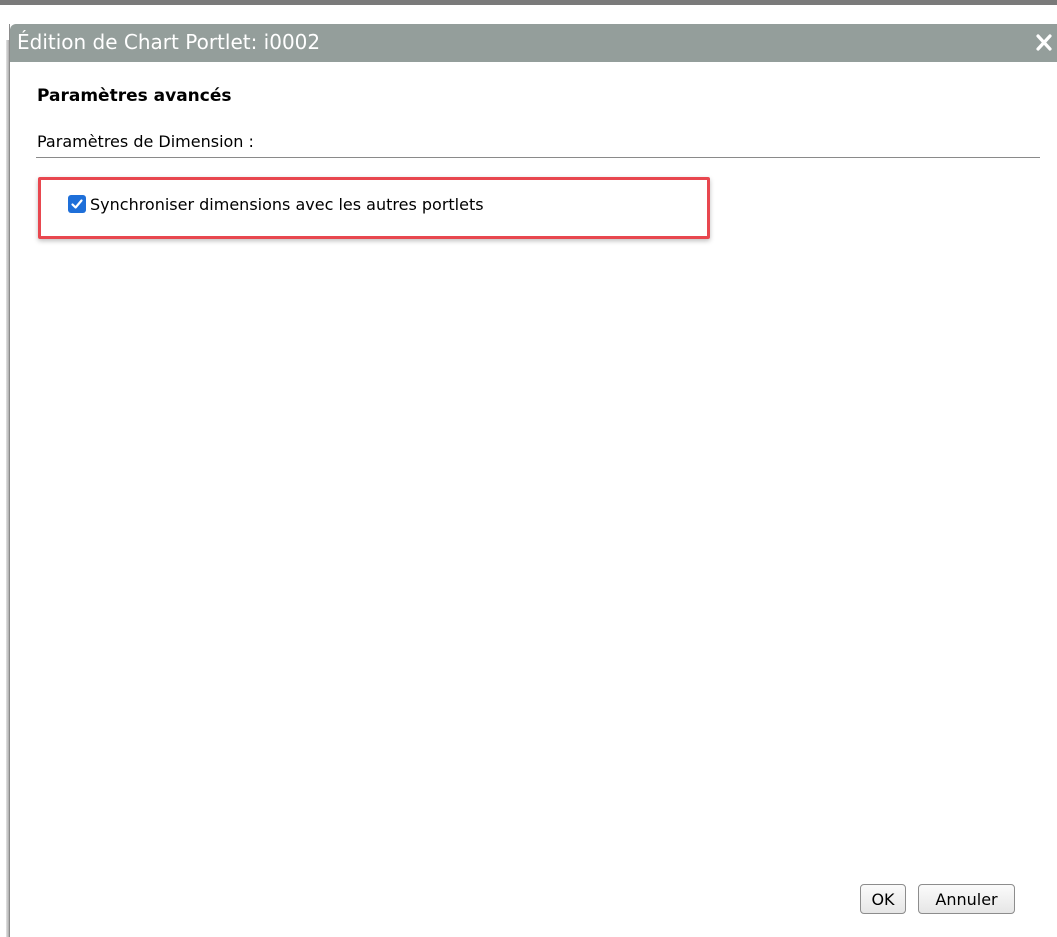  Describe the element at coordinates (528, 2) in the screenshot. I see `window-top-edge` at that location.